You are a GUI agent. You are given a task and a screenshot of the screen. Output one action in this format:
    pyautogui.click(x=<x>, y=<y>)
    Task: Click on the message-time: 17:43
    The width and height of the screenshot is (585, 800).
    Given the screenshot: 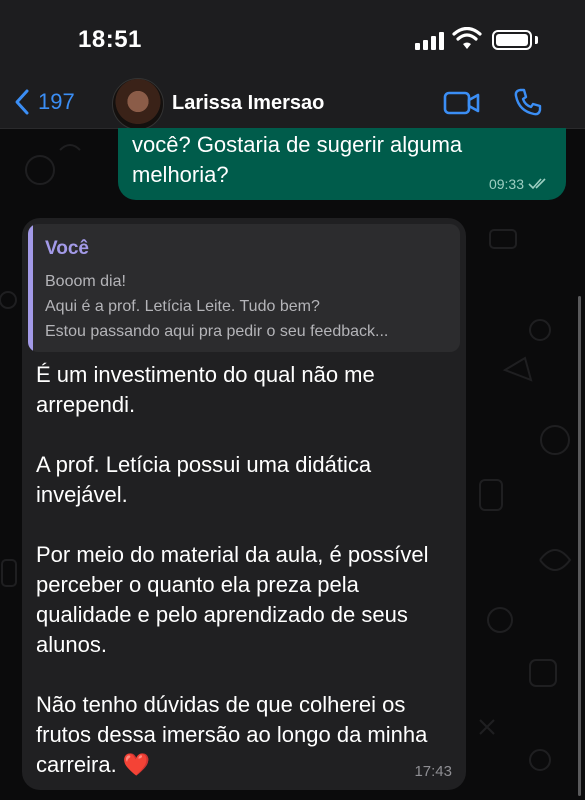 What is the action you would take?
    pyautogui.click(x=433, y=771)
    